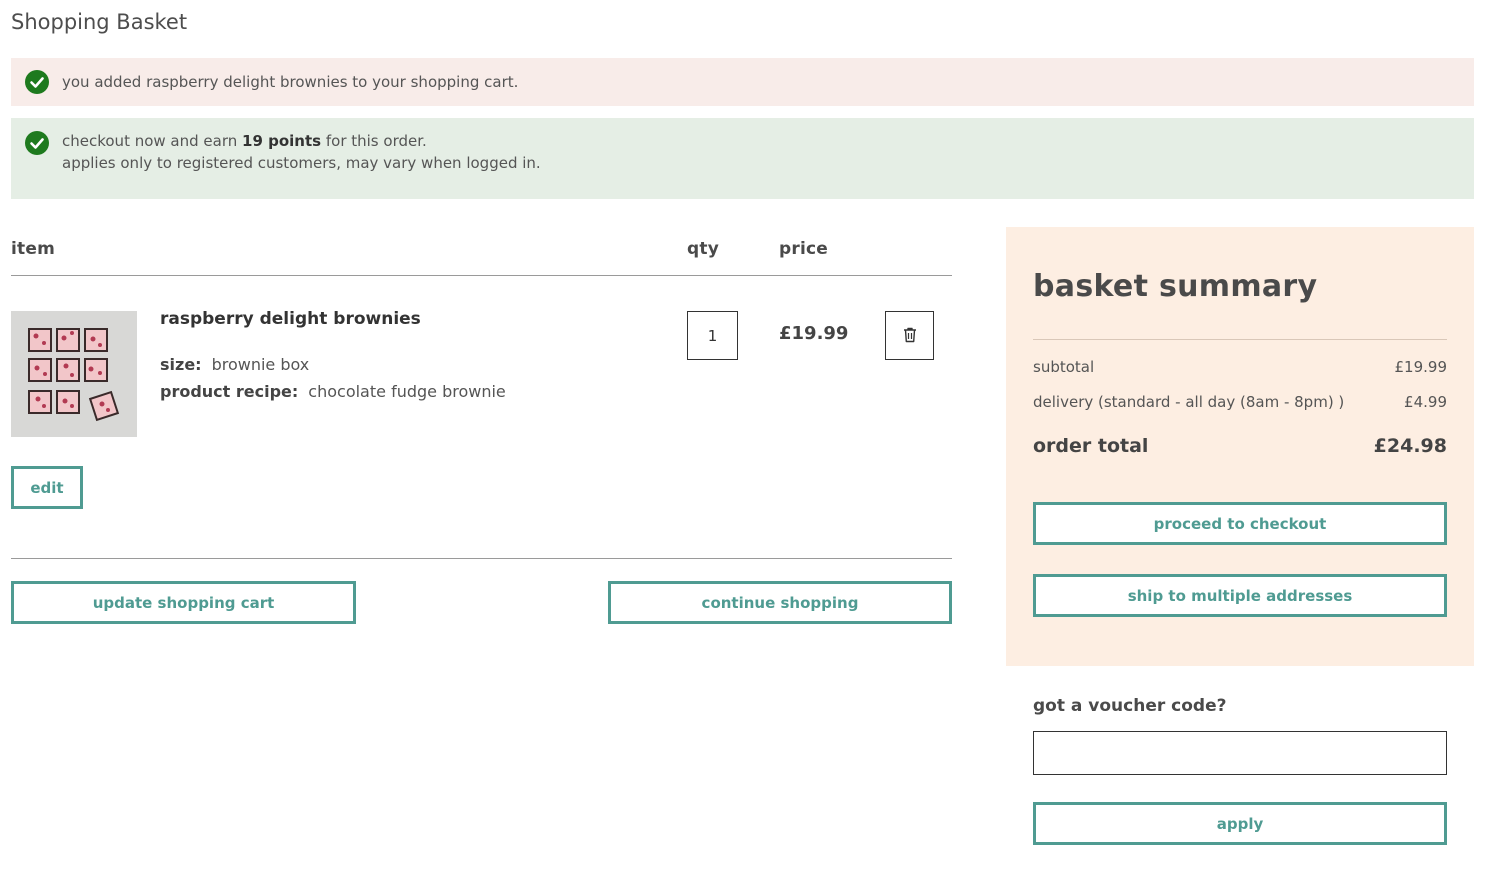 This screenshot has height=877, width=1485. What do you see at coordinates (152, 141) in the screenshot?
I see `points-prefix: checkout now and earn` at bounding box center [152, 141].